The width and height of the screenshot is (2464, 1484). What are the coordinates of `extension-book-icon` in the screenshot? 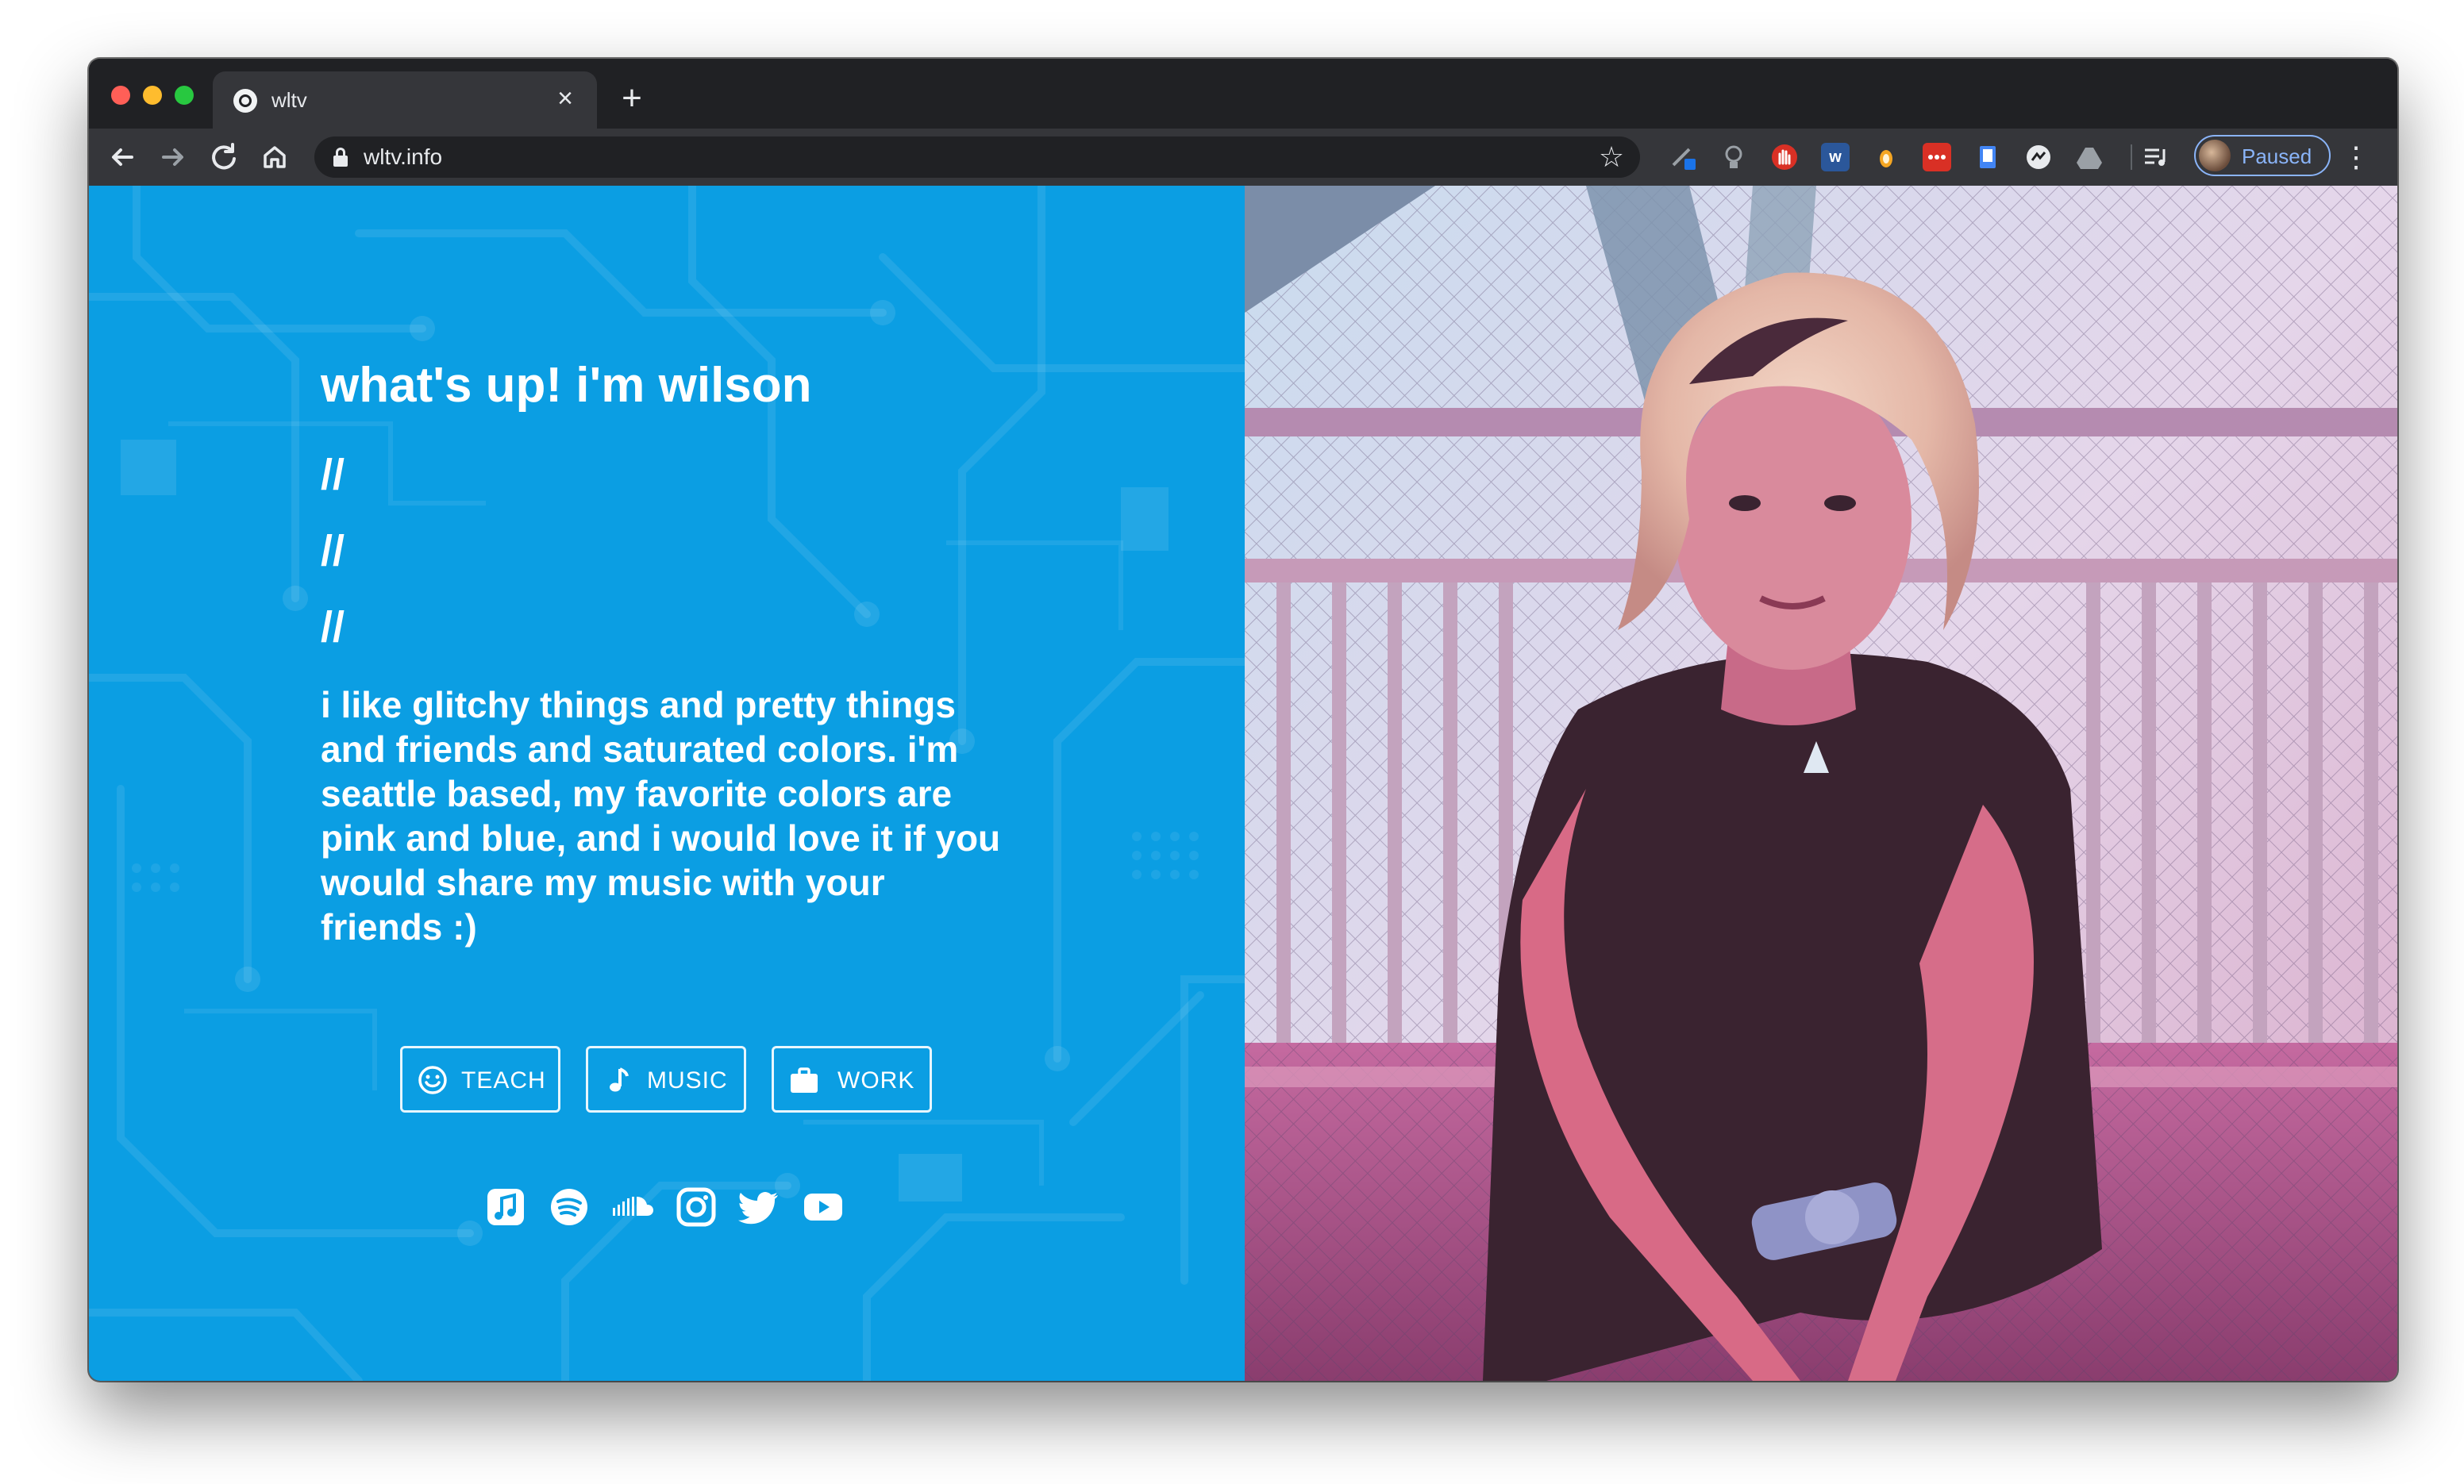 It's located at (1987, 157).